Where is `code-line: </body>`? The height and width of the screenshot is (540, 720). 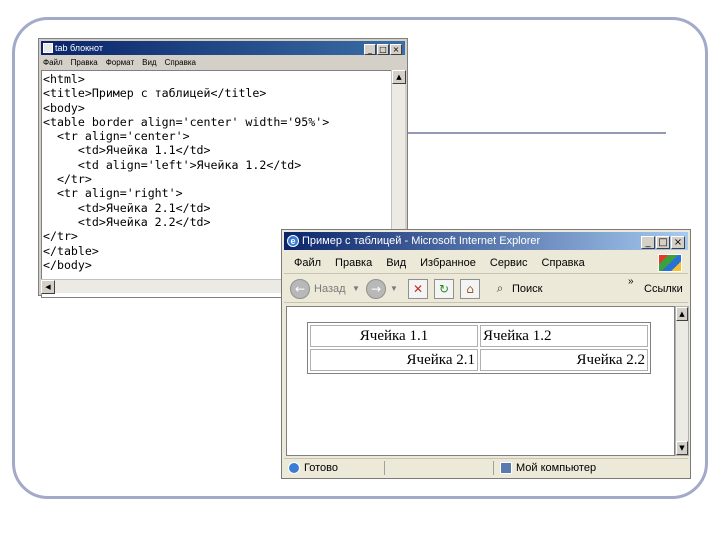 code-line: </body> is located at coordinates (67, 264).